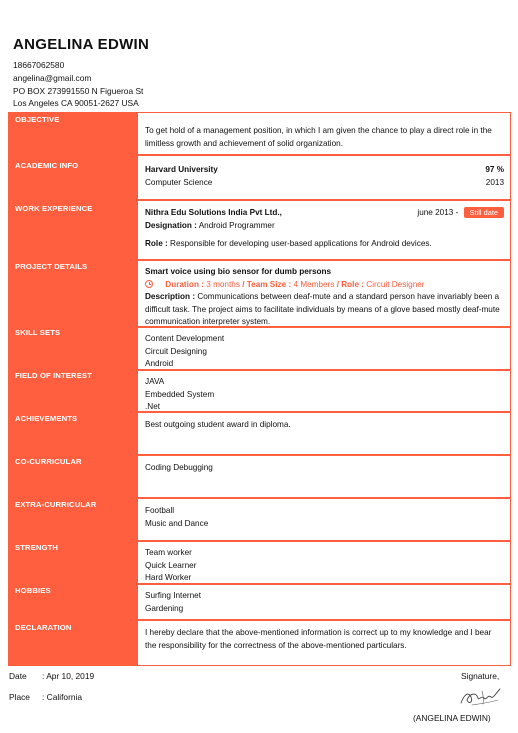 The image size is (518, 733). What do you see at coordinates (324, 564) in the screenshot?
I see `strength-section: Team worker Quick Learner Hard Worker` at bounding box center [324, 564].